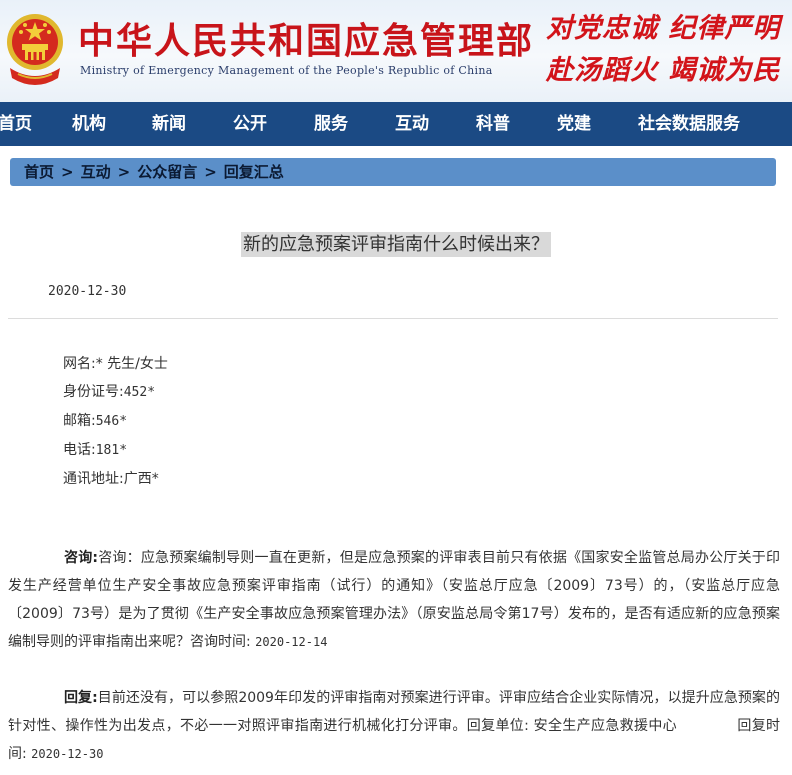 This screenshot has width=792, height=775. What do you see at coordinates (393, 172) in the screenshot?
I see `breadcrumb: 首页 > 互动 > 公众留言 > 回复汇总` at bounding box center [393, 172].